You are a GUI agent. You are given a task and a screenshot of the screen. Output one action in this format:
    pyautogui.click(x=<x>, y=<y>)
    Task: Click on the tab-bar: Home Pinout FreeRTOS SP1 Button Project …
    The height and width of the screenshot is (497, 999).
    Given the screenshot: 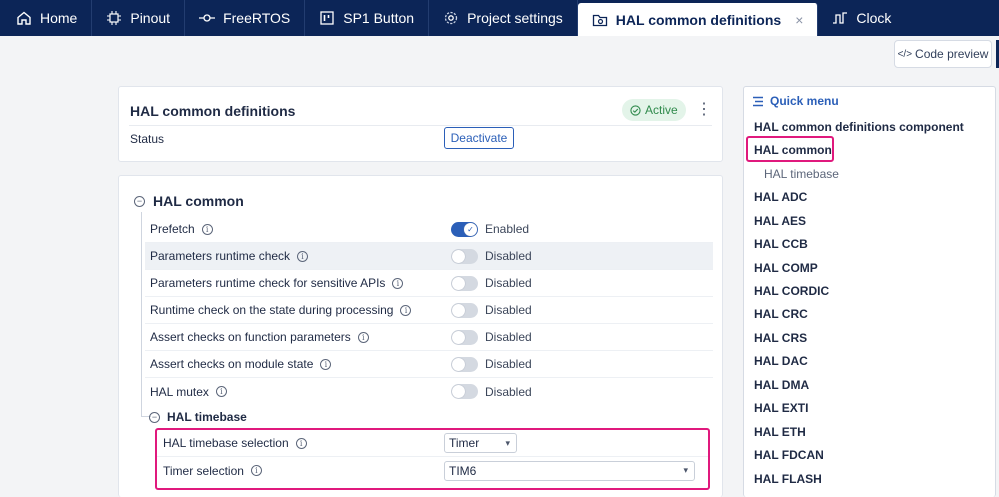 What is the action you would take?
    pyautogui.click(x=499, y=18)
    